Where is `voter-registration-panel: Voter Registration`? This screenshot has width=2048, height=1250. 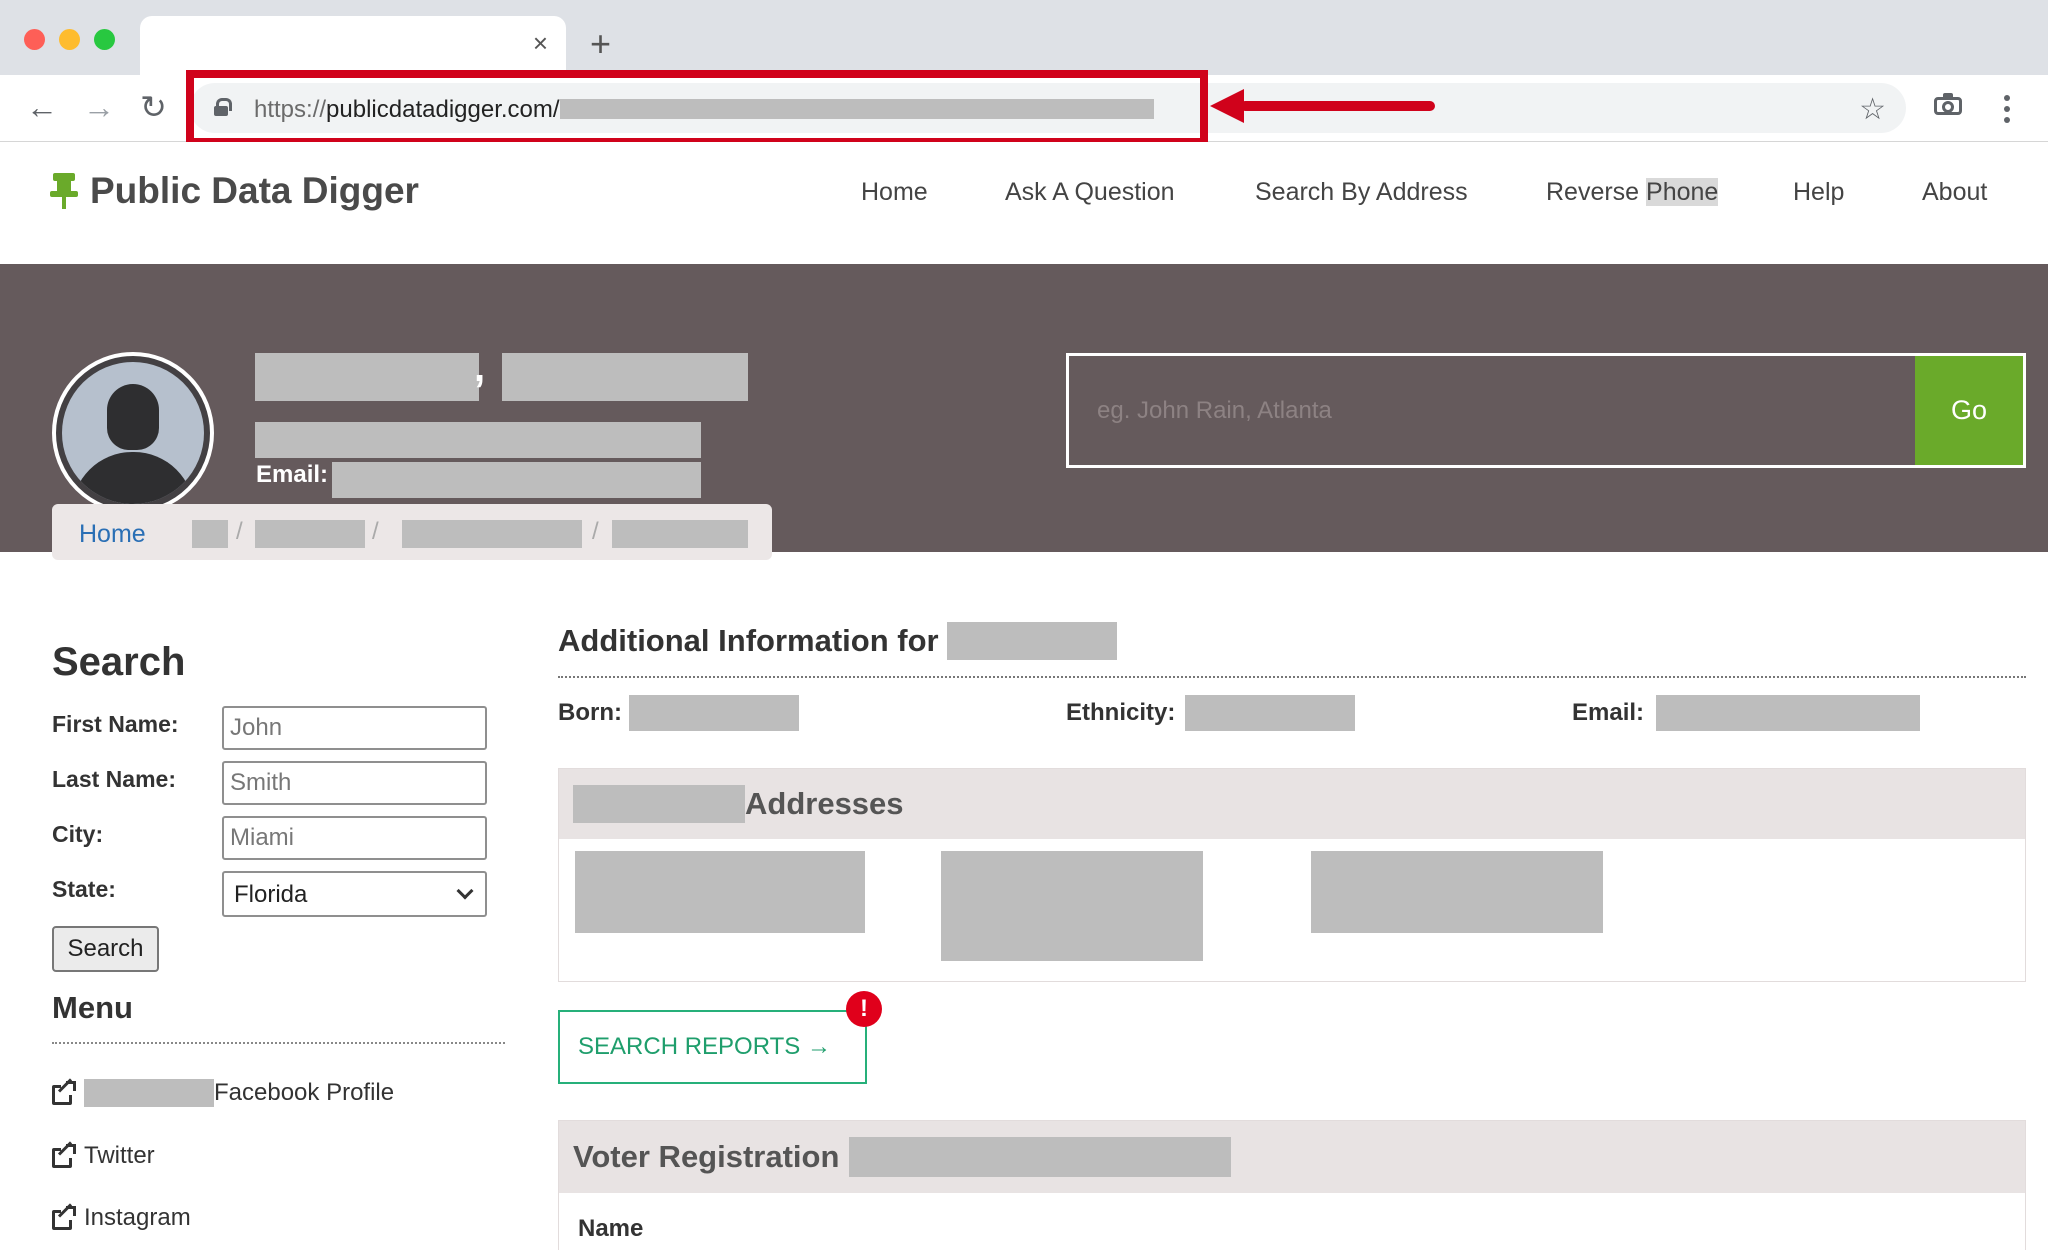
voter-registration-panel: Voter Registration is located at coordinates (1292, 1185).